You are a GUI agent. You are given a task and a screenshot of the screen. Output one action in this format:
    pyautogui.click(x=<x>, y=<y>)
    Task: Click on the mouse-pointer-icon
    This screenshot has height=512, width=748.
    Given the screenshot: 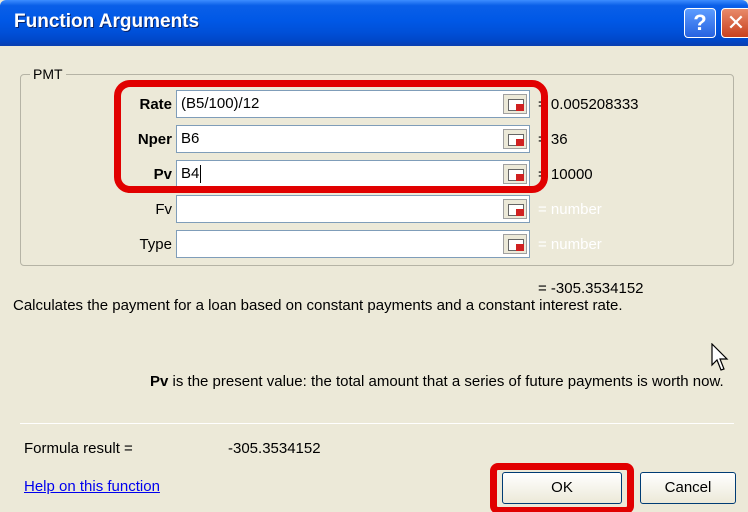 What is the action you would take?
    pyautogui.click(x=720, y=357)
    